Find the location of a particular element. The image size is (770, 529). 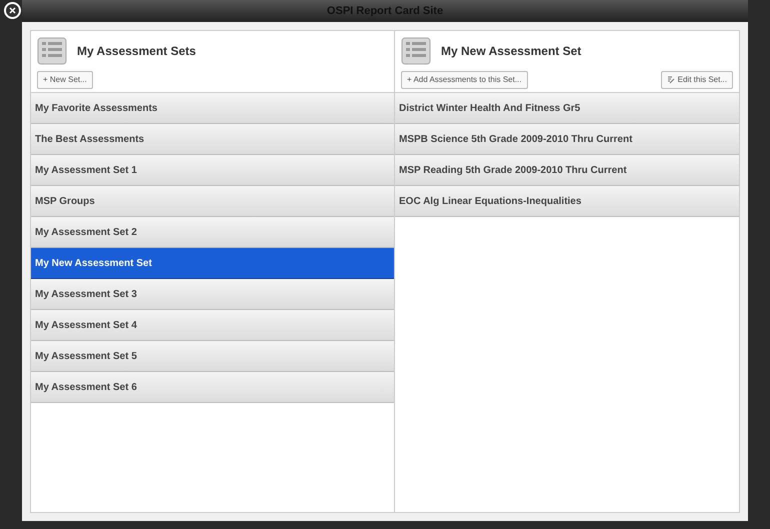

list-item: The Best Assessments is located at coordinates (212, 139).